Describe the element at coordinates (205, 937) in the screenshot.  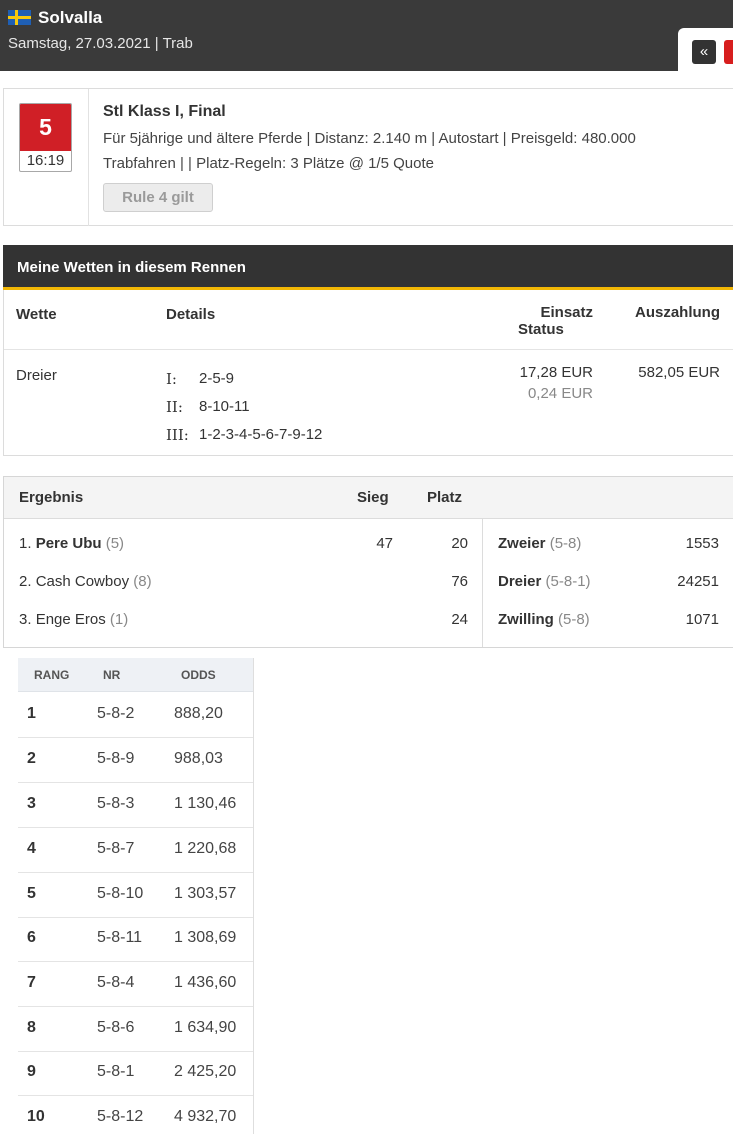
I see `odds-value: 1 308,69` at that location.